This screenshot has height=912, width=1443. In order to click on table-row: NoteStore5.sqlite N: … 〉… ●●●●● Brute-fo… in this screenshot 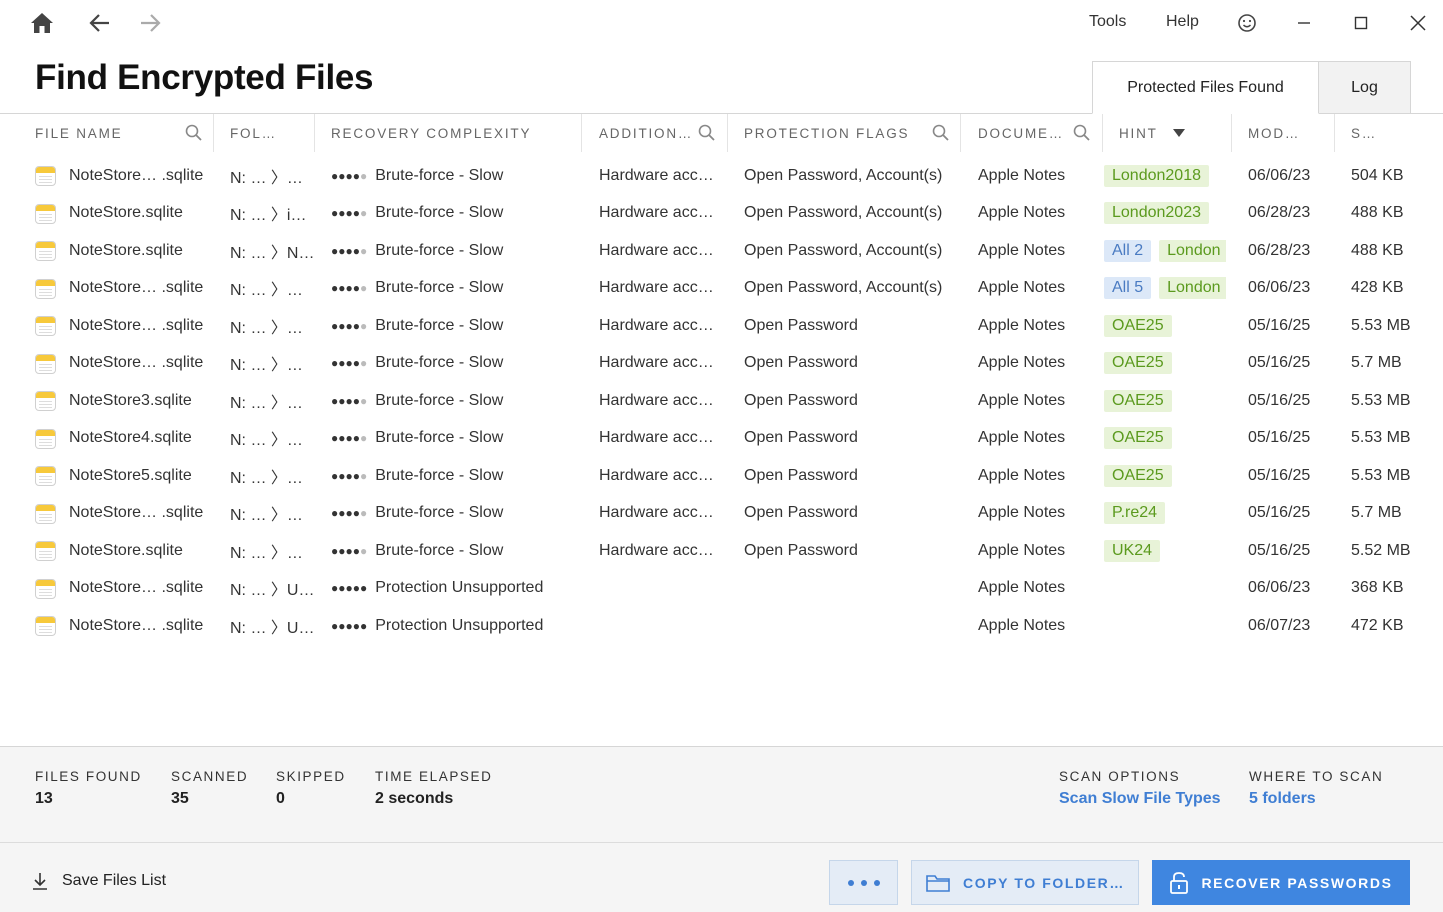, I will do `click(721, 476)`.